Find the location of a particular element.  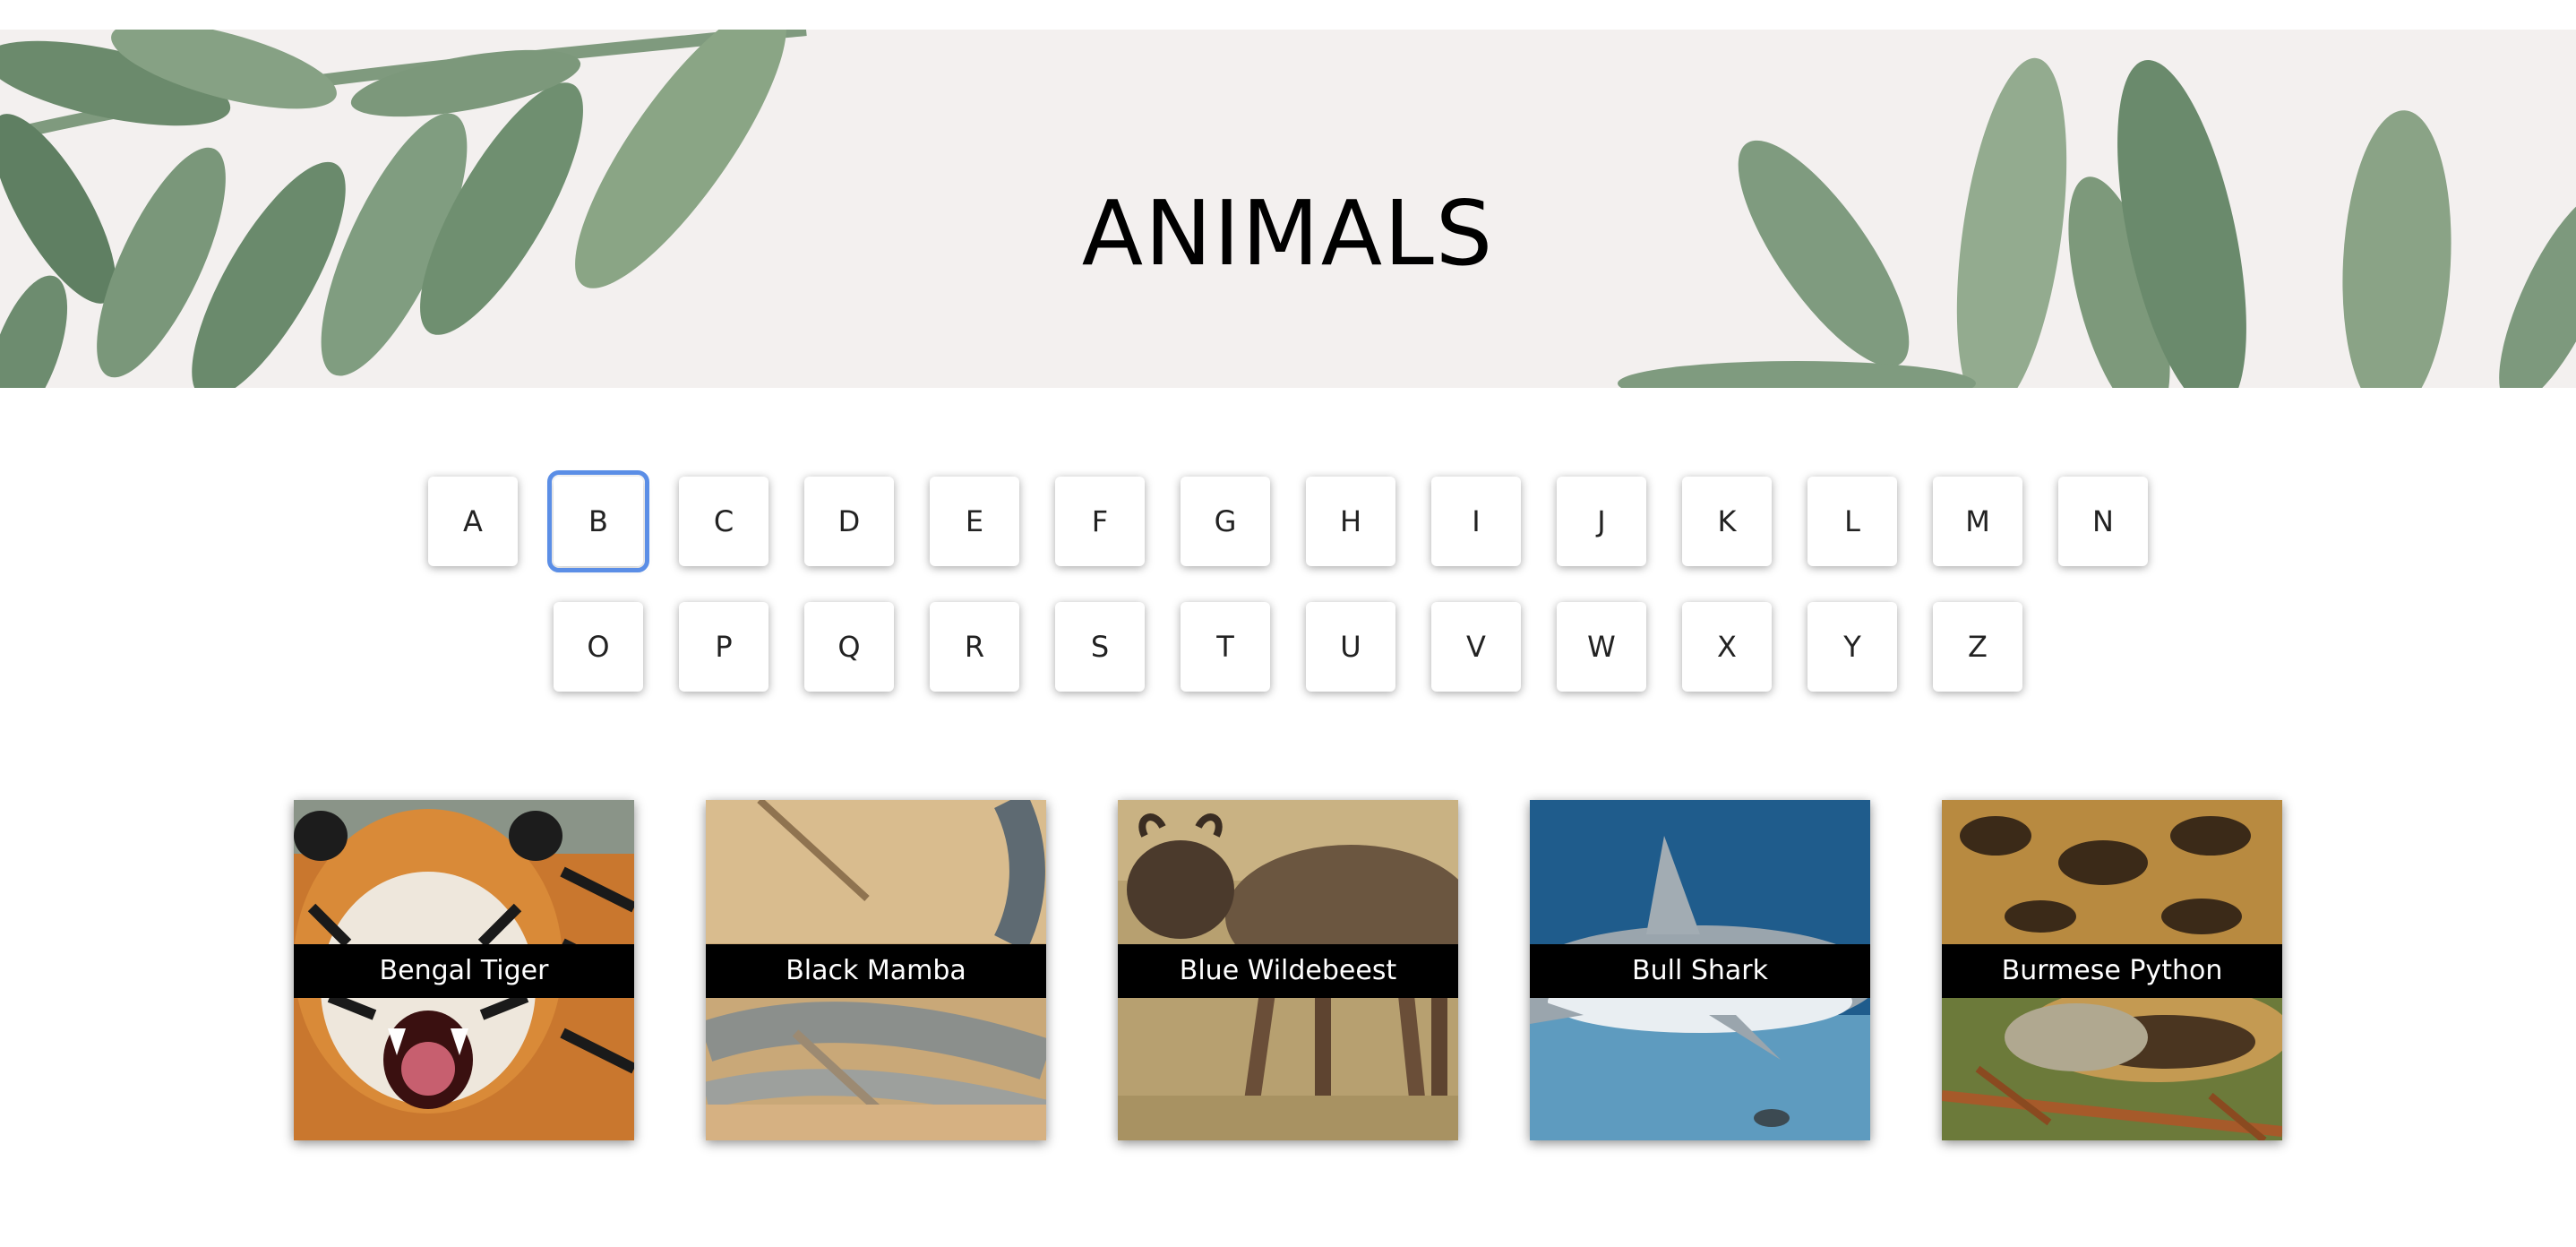

animal-card: Blue Wildebeest is located at coordinates (1288, 970).